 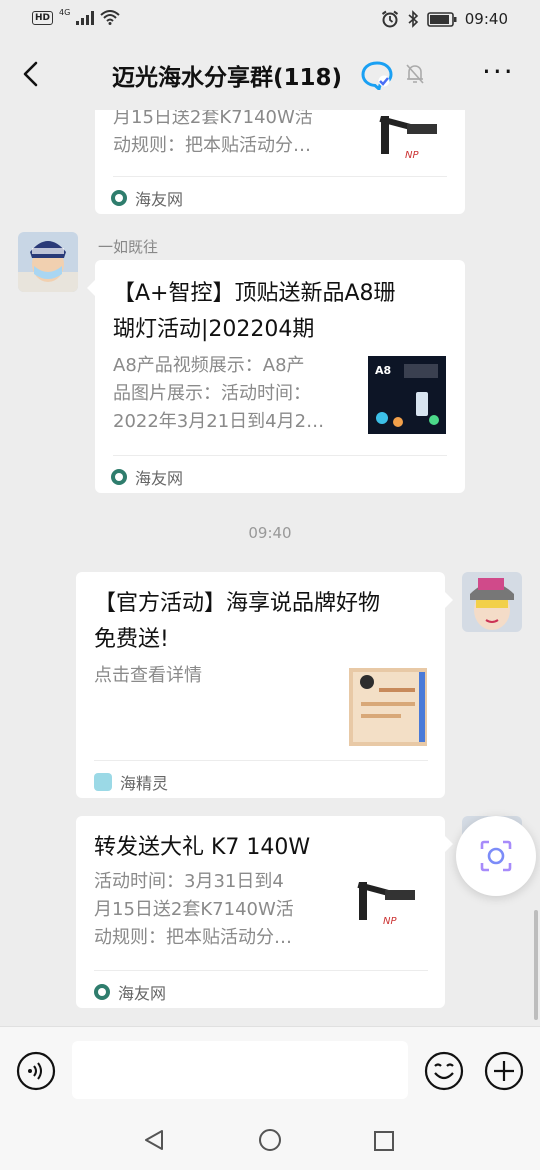 What do you see at coordinates (270, 19) in the screenshot?
I see `status-bar: HD 4G 09:40` at bounding box center [270, 19].